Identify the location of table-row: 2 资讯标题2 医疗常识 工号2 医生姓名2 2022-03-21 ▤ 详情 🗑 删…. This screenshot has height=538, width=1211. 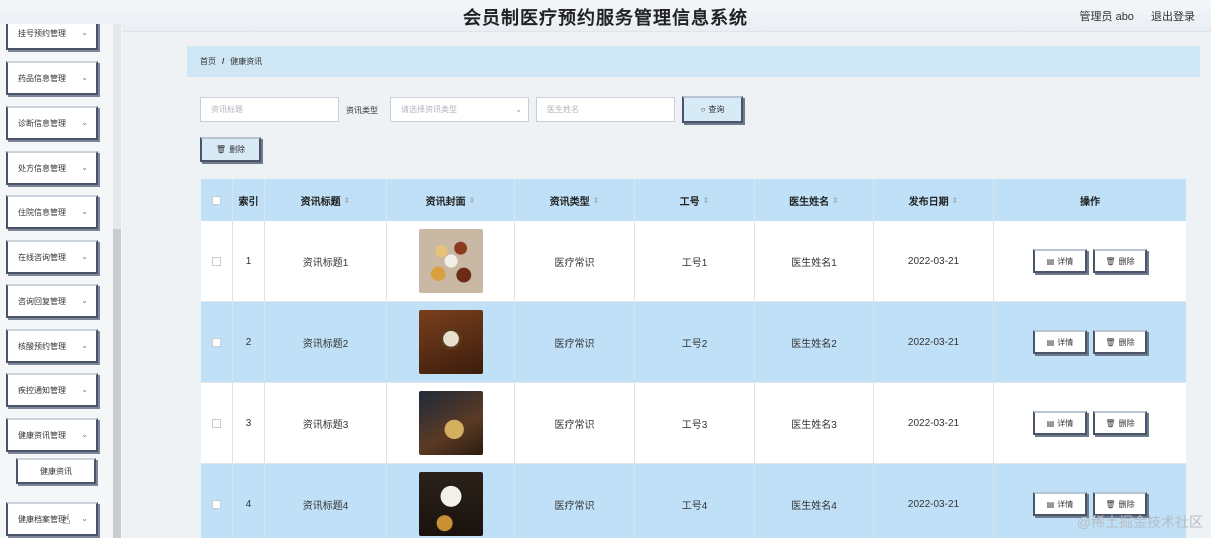
(693, 342).